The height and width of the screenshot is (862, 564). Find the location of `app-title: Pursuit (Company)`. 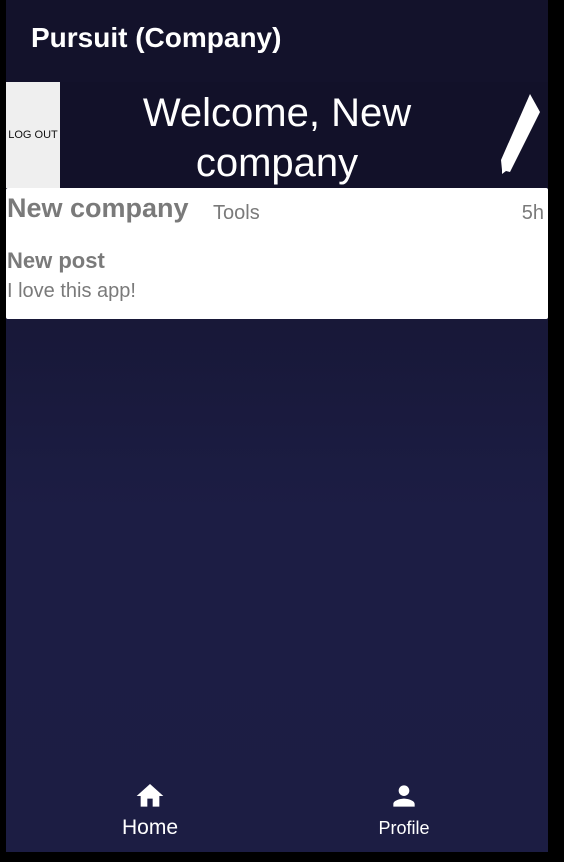

app-title: Pursuit (Company) is located at coordinates (156, 37).